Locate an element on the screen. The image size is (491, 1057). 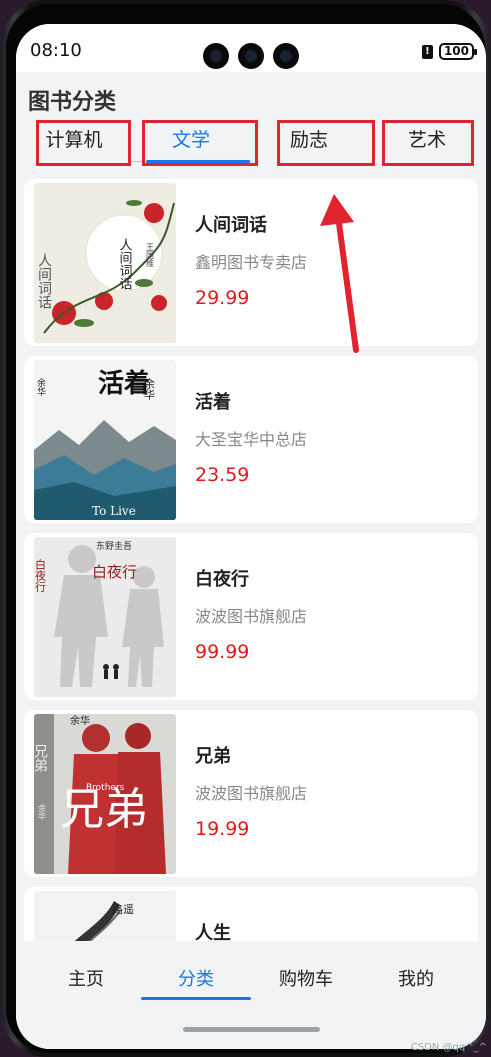
book-cover: 活着 余华 余华 To Live is located at coordinates (105, 440).